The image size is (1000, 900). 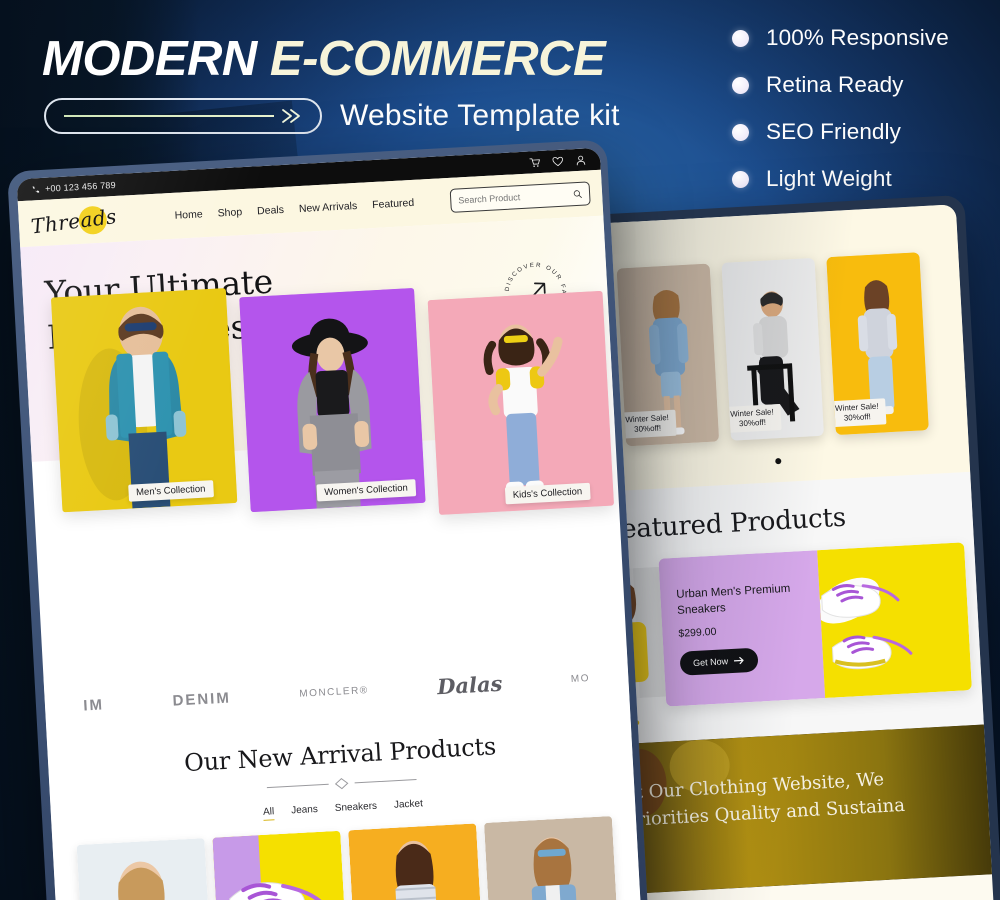 I want to click on filter-all: All, so click(x=268, y=813).